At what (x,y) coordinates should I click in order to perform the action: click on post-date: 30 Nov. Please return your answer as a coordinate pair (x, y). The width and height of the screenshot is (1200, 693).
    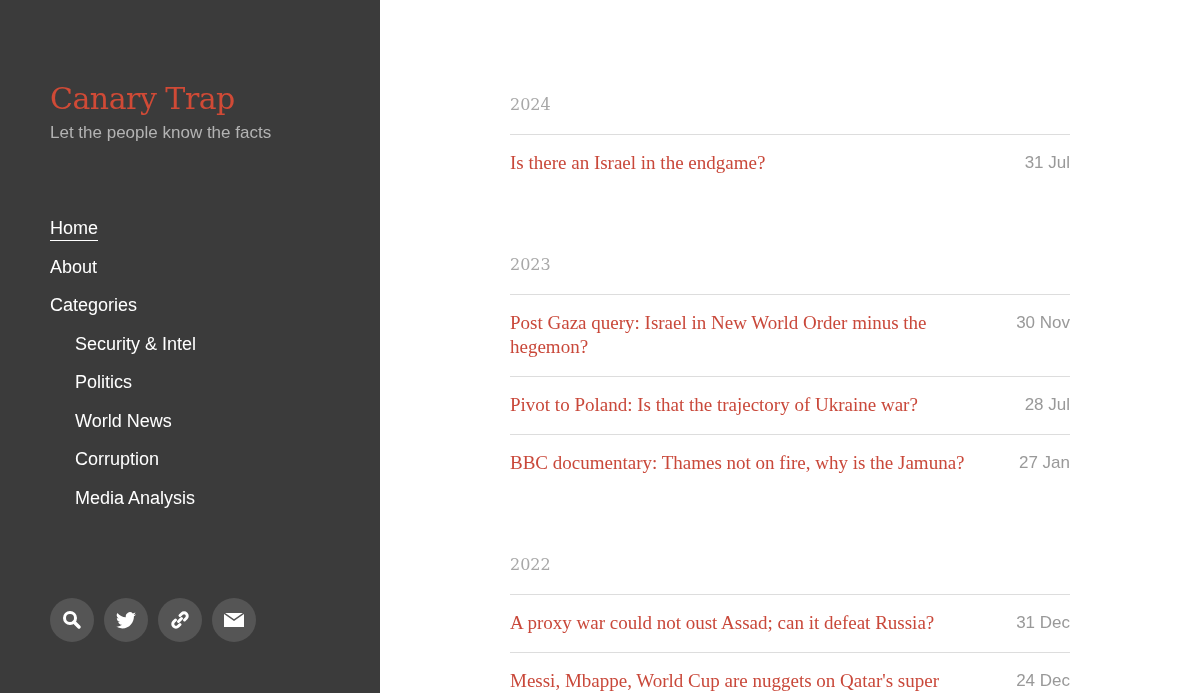
    Looking at the image, I should click on (1043, 323).